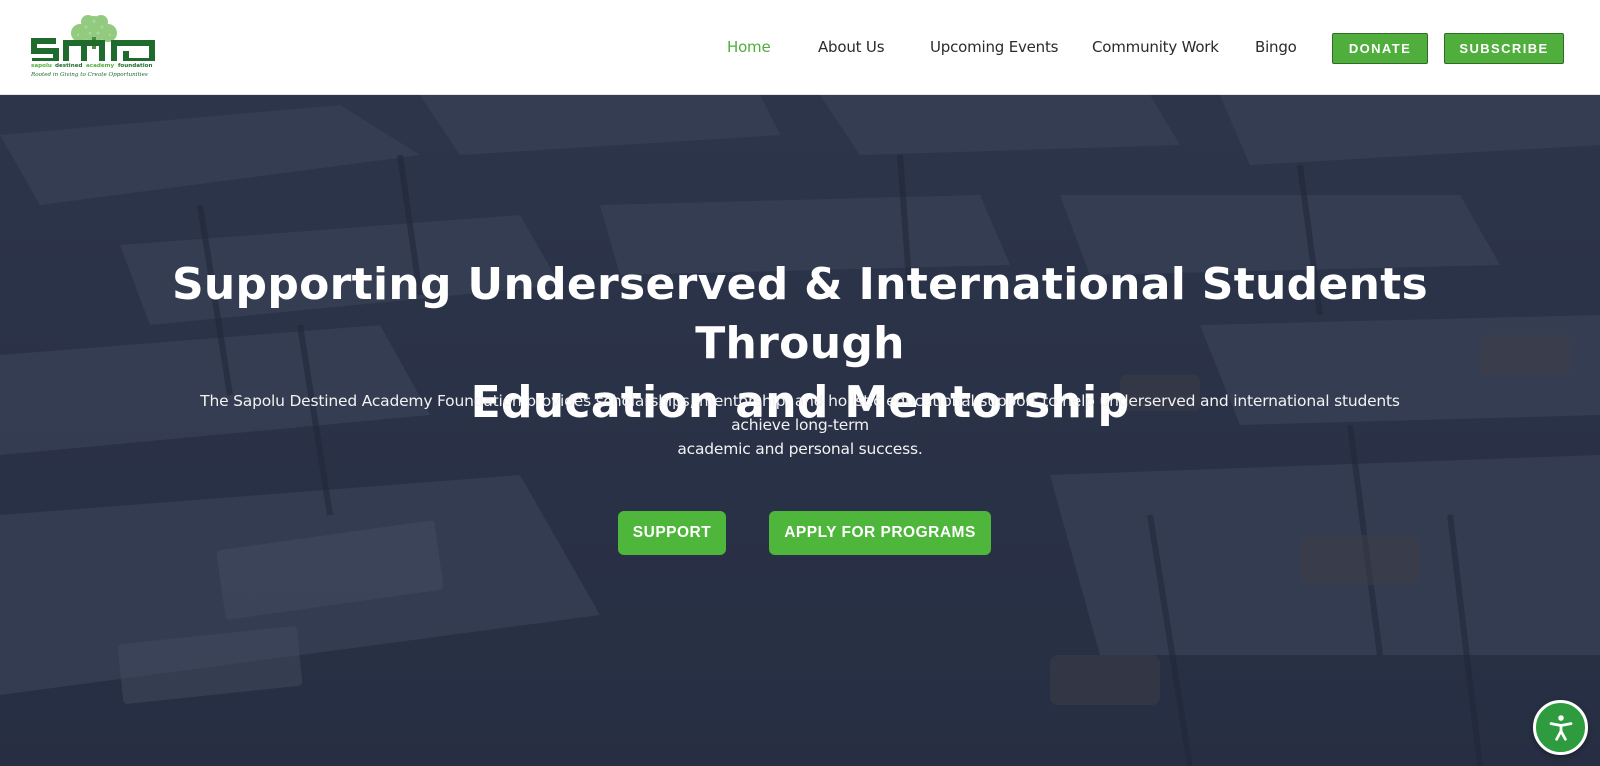  I want to click on accessibility-button, so click(1560, 727).